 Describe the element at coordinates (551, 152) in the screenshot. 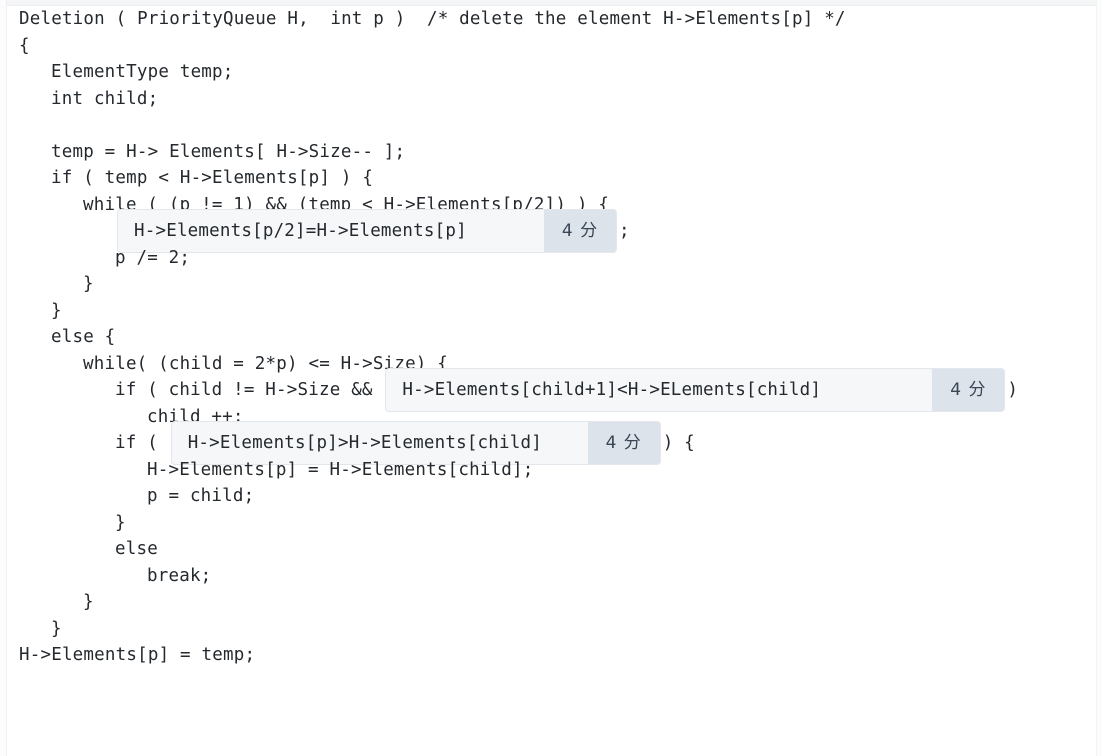

I see `code-line: temp = H-> Elements[ H->Size-- ];` at that location.